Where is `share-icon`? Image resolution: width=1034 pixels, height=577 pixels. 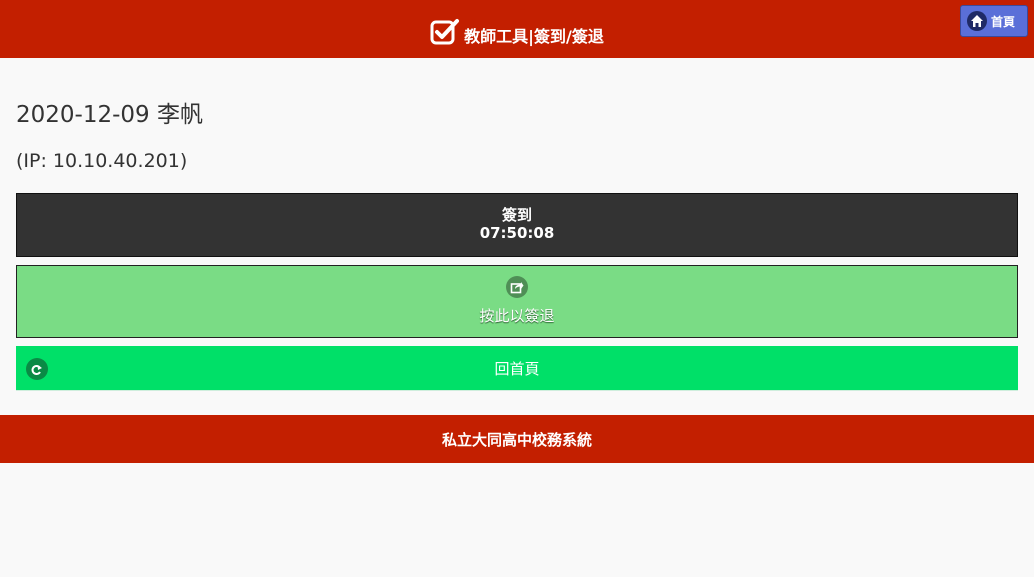
share-icon is located at coordinates (517, 287).